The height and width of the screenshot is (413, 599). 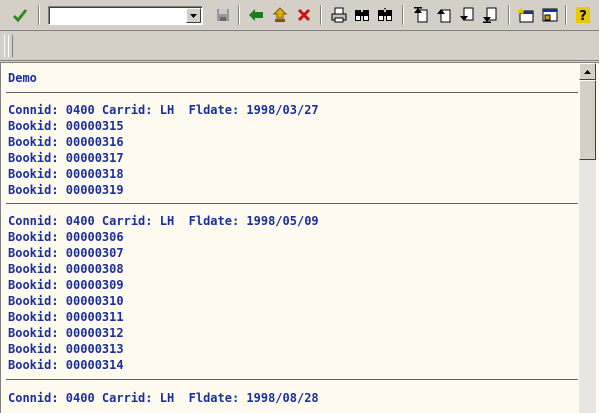 I want to click on command-dropdown-button, so click(x=193, y=15).